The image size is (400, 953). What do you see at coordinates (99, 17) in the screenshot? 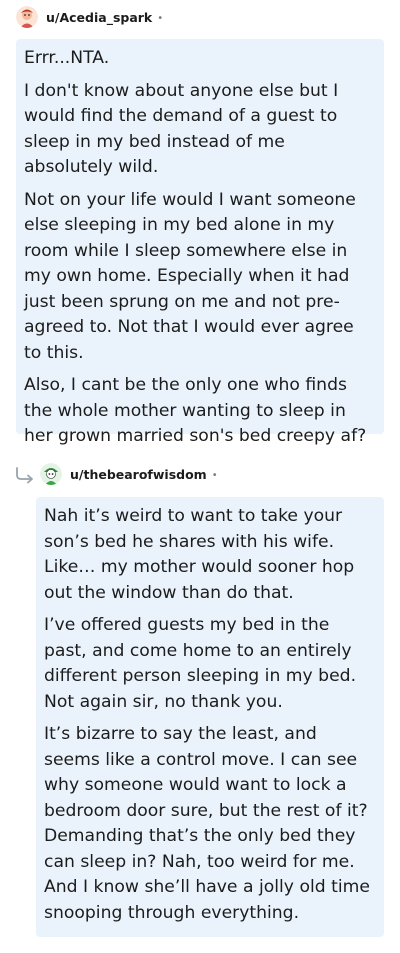
I see `comment-username: u/Acedia_spark` at bounding box center [99, 17].